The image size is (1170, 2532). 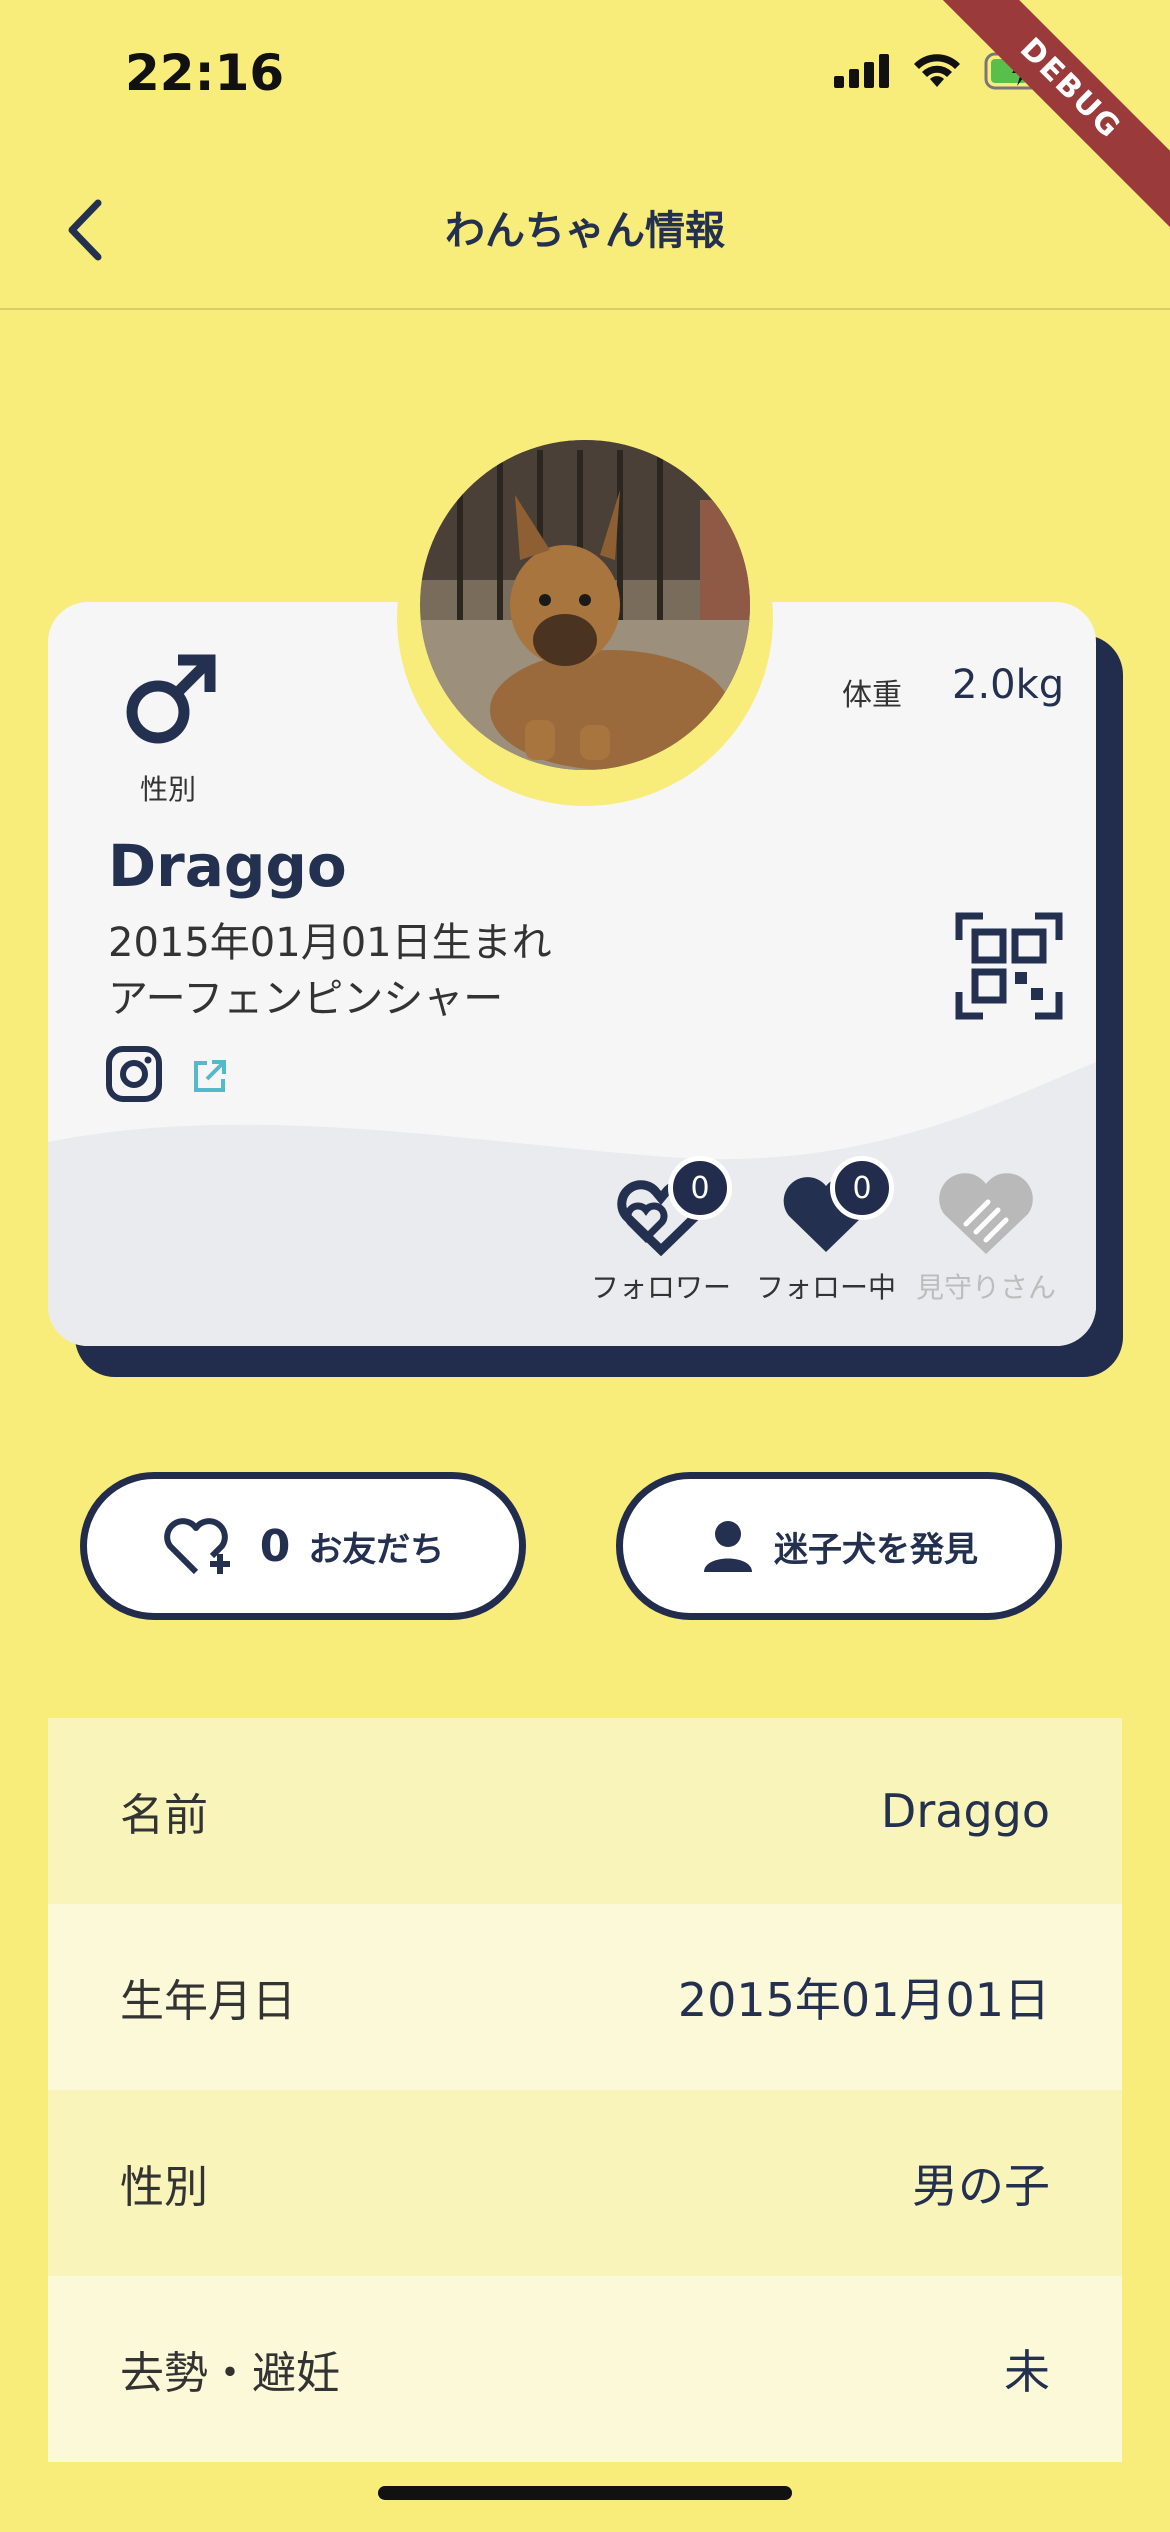 I want to click on info-value: 男の子, so click(x=981, y=2186).